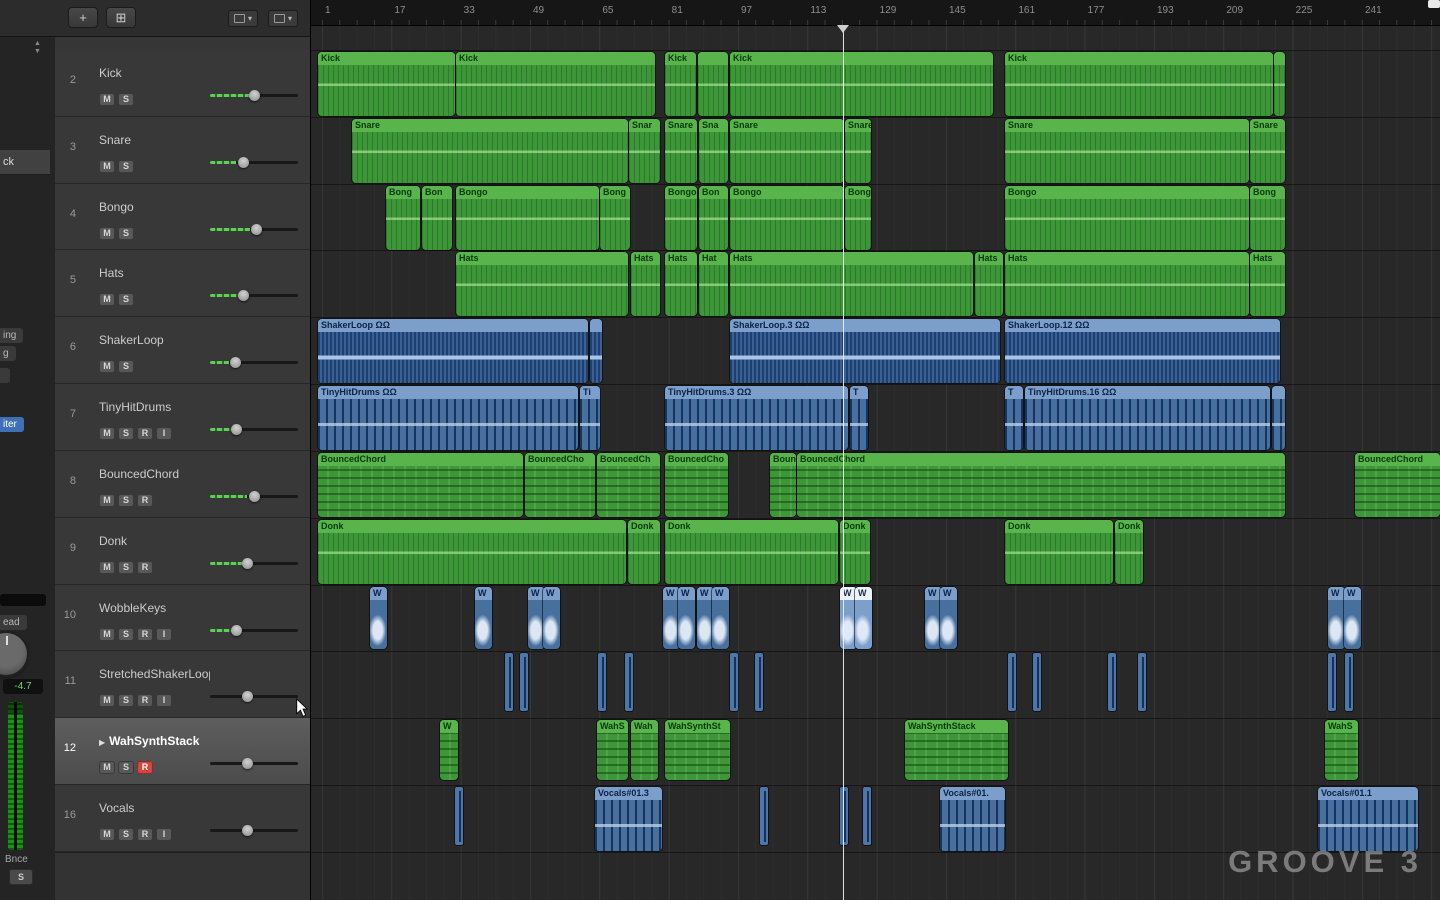  I want to click on region-bouncedch: BouncedCh, so click(628, 484).